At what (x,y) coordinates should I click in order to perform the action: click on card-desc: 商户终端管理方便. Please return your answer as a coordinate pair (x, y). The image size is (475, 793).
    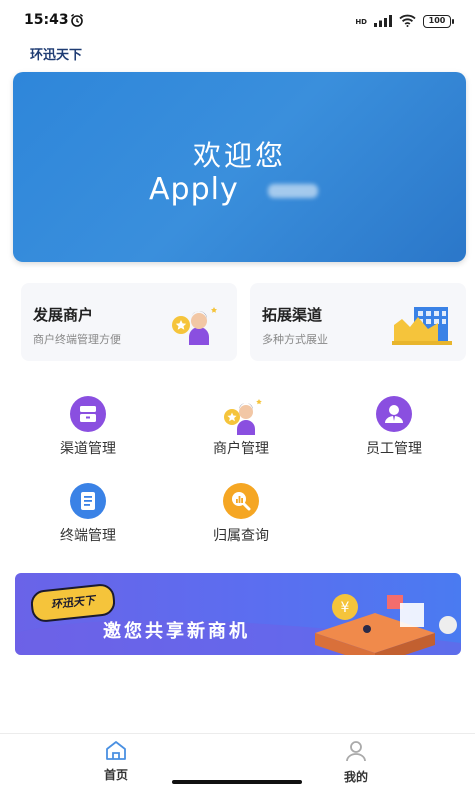
    Looking at the image, I should click on (77, 339).